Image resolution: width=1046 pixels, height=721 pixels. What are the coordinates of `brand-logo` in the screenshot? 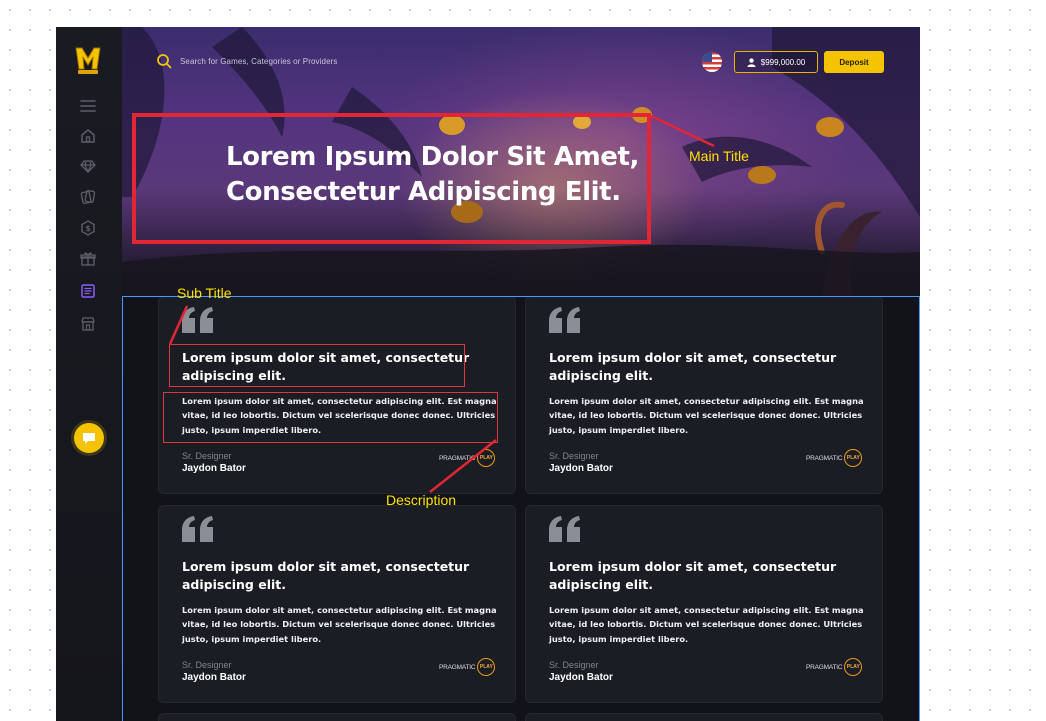 It's located at (88, 60).